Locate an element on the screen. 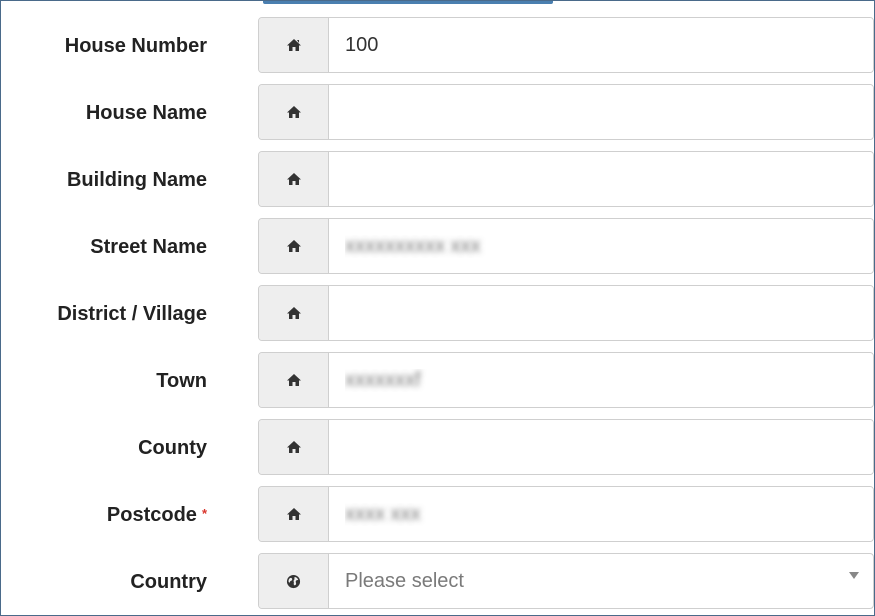 This screenshot has height=616, width=875. building-name-label: Building Name is located at coordinates (136, 180).